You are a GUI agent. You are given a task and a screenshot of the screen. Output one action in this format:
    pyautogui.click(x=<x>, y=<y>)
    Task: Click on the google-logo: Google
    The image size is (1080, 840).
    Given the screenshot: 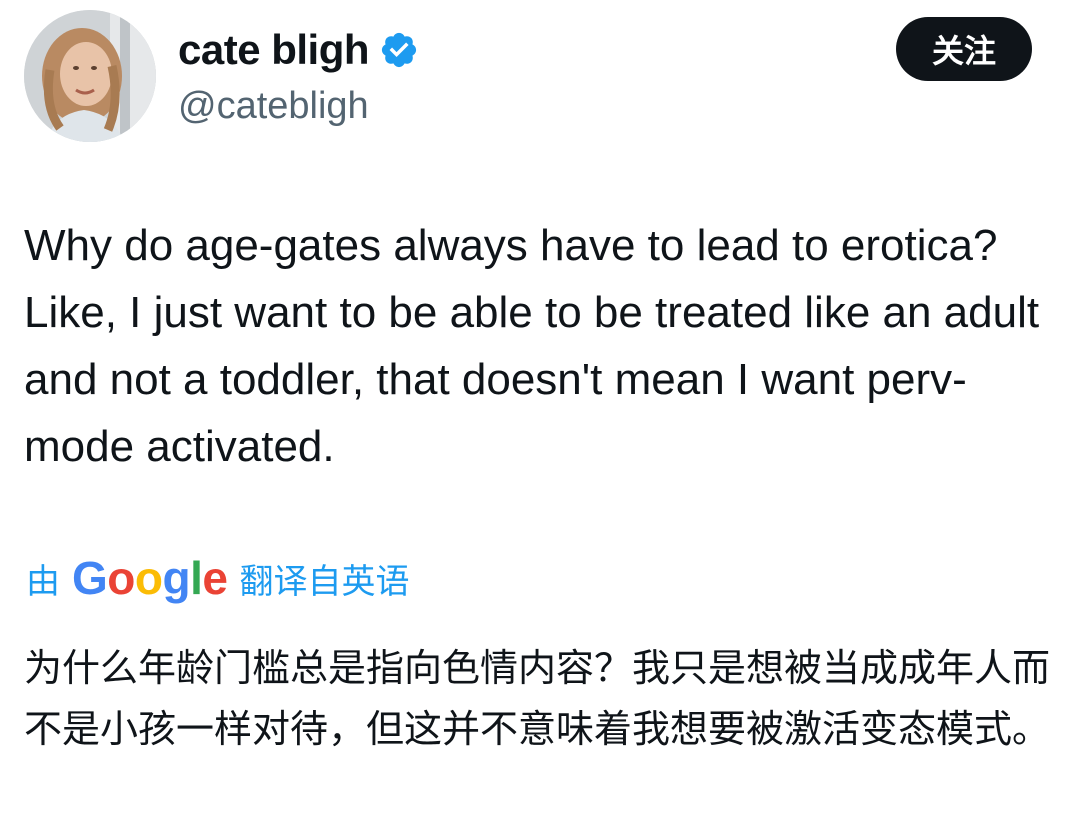 What is the action you would take?
    pyautogui.click(x=150, y=578)
    